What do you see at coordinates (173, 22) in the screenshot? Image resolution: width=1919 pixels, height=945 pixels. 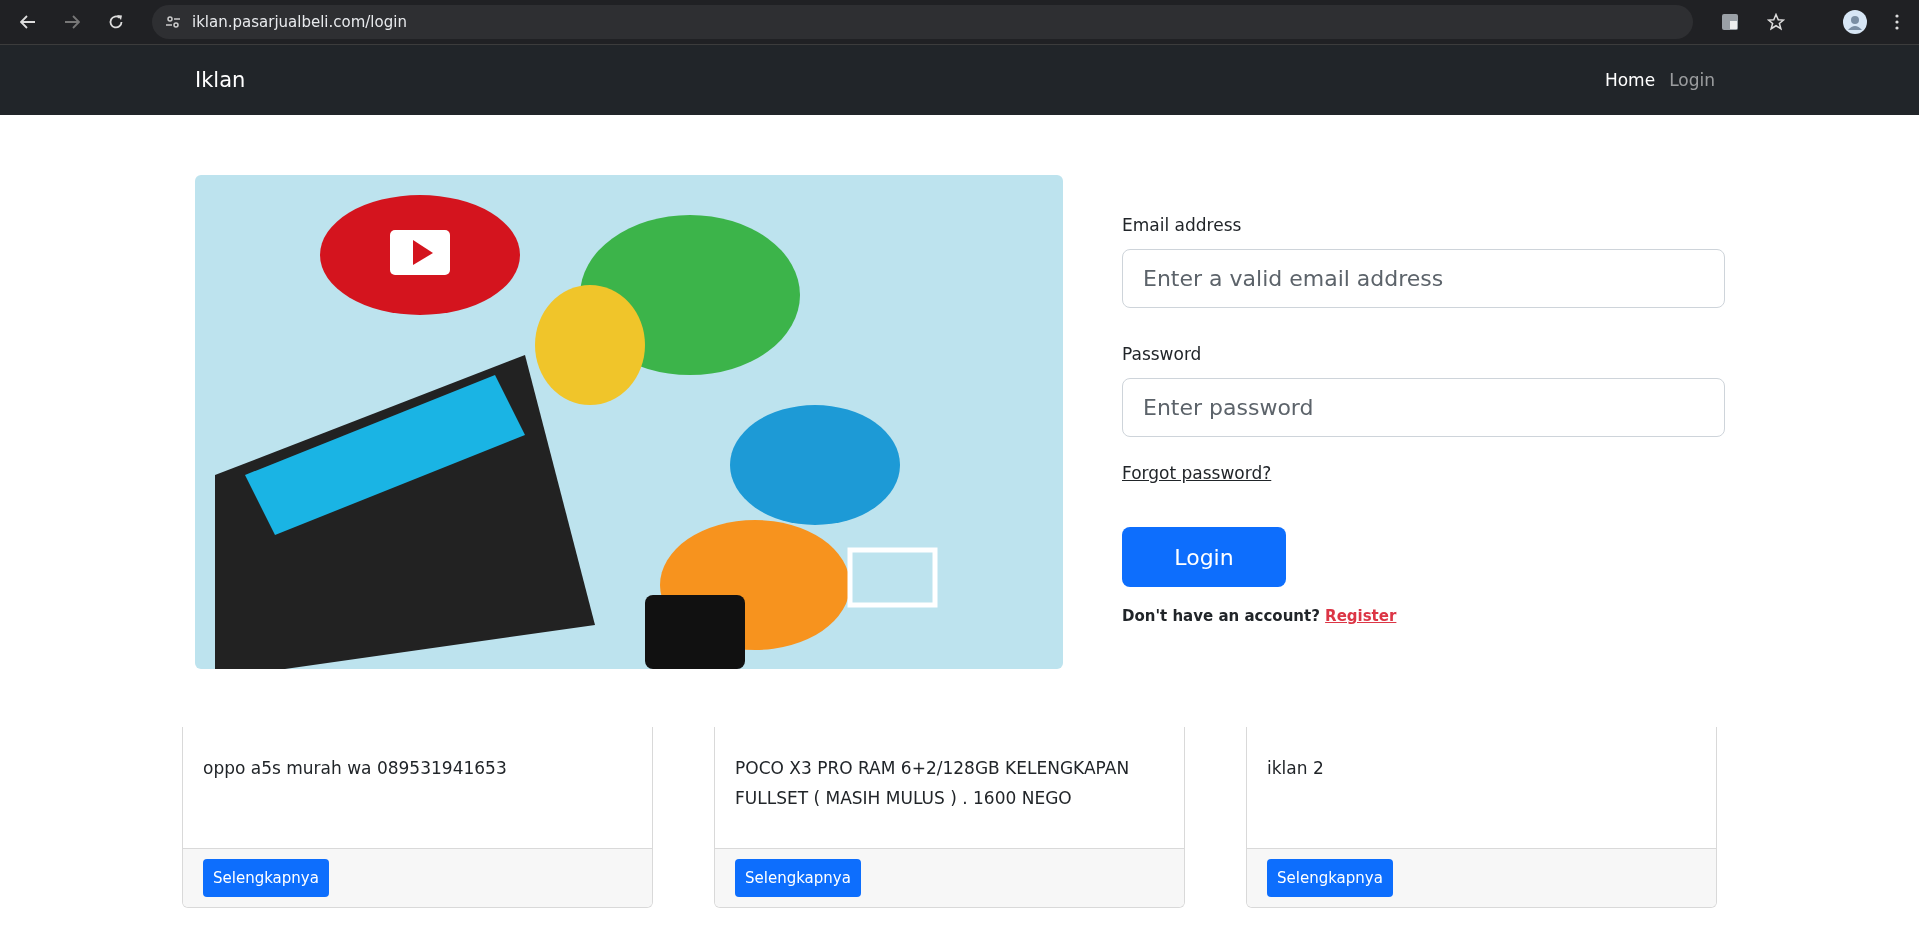 I see `site-settings-icon` at bounding box center [173, 22].